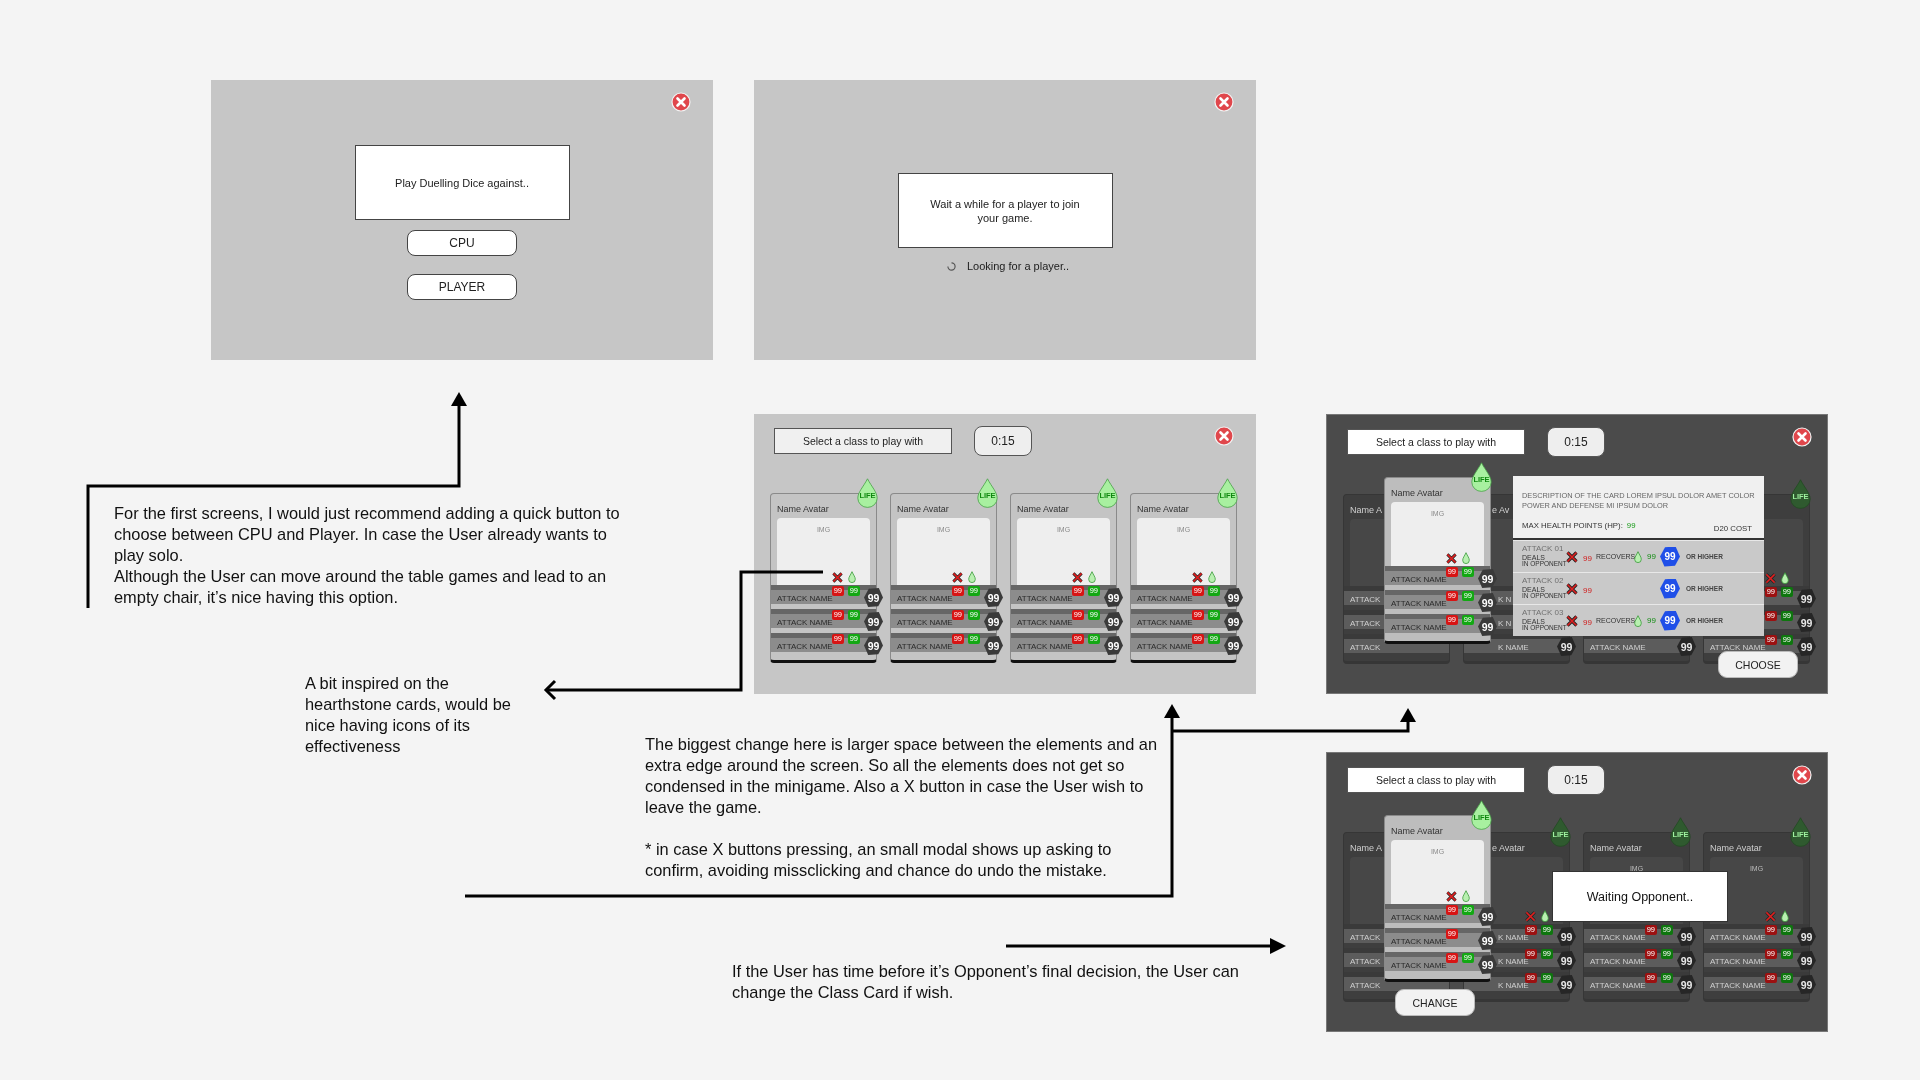  I want to click on waiting-dialog: Waiting Opponent.., so click(1640, 896).